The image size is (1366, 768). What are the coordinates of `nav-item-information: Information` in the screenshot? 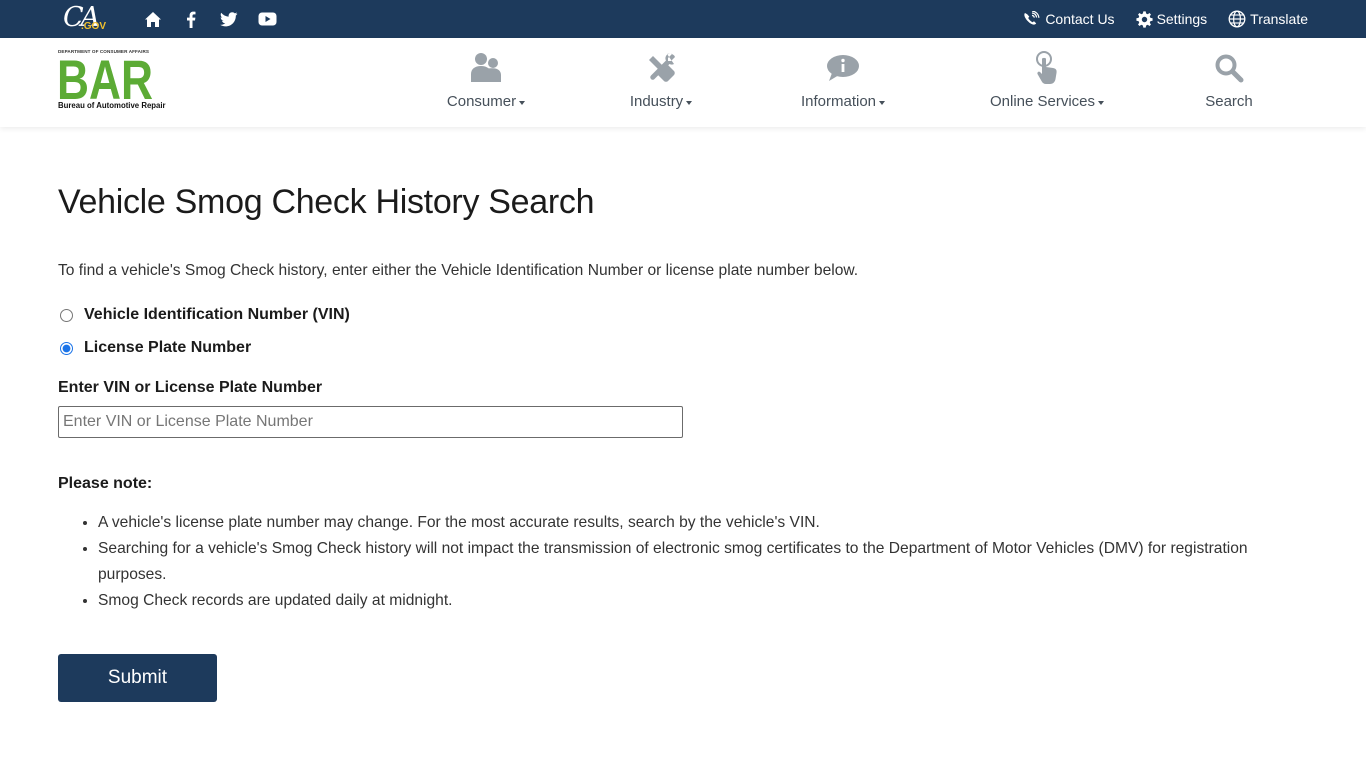 It's located at (843, 82).